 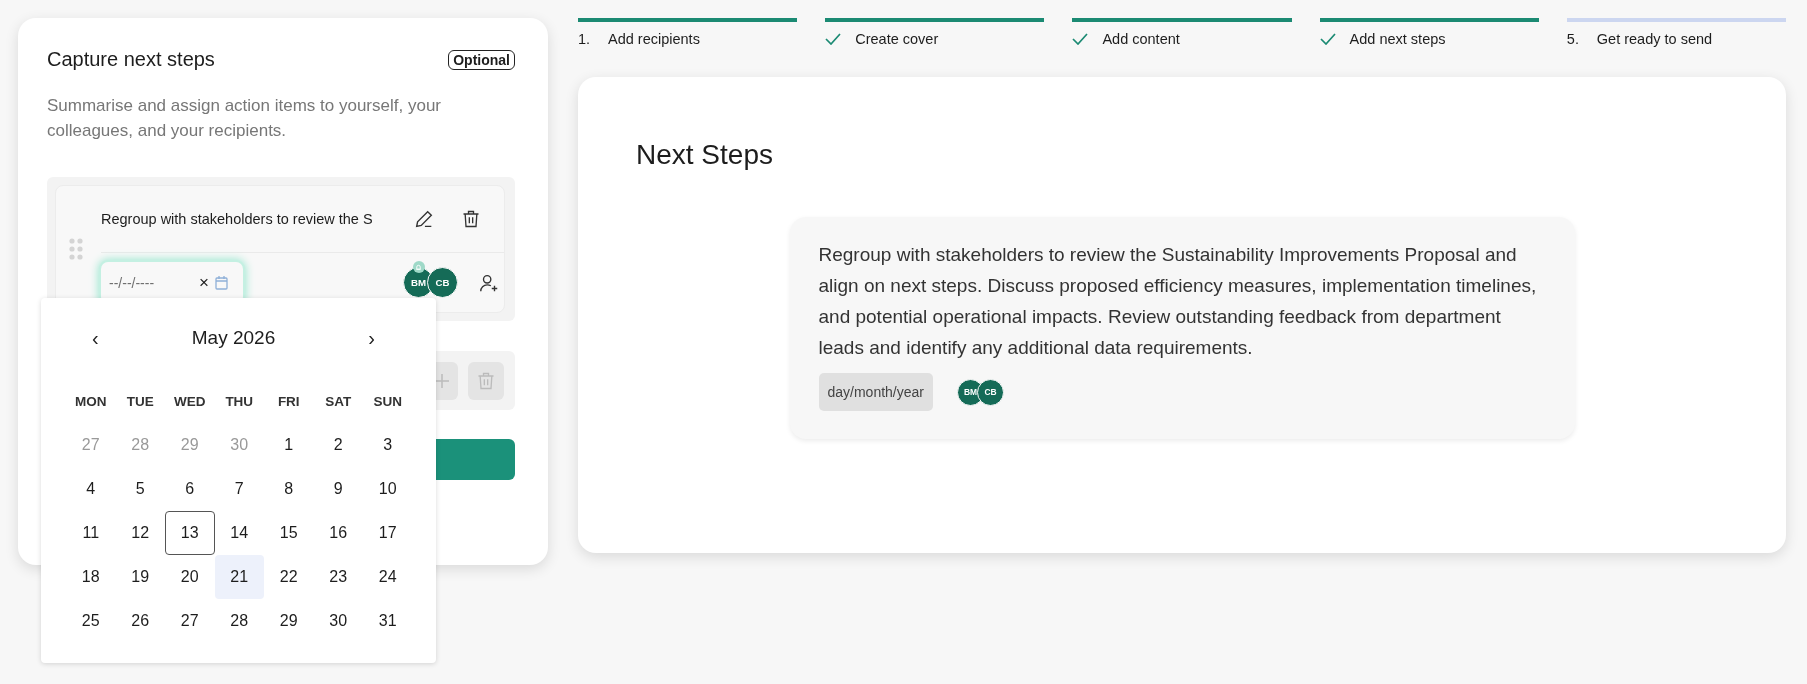 I want to click on day-cell: 20, so click(x=190, y=577).